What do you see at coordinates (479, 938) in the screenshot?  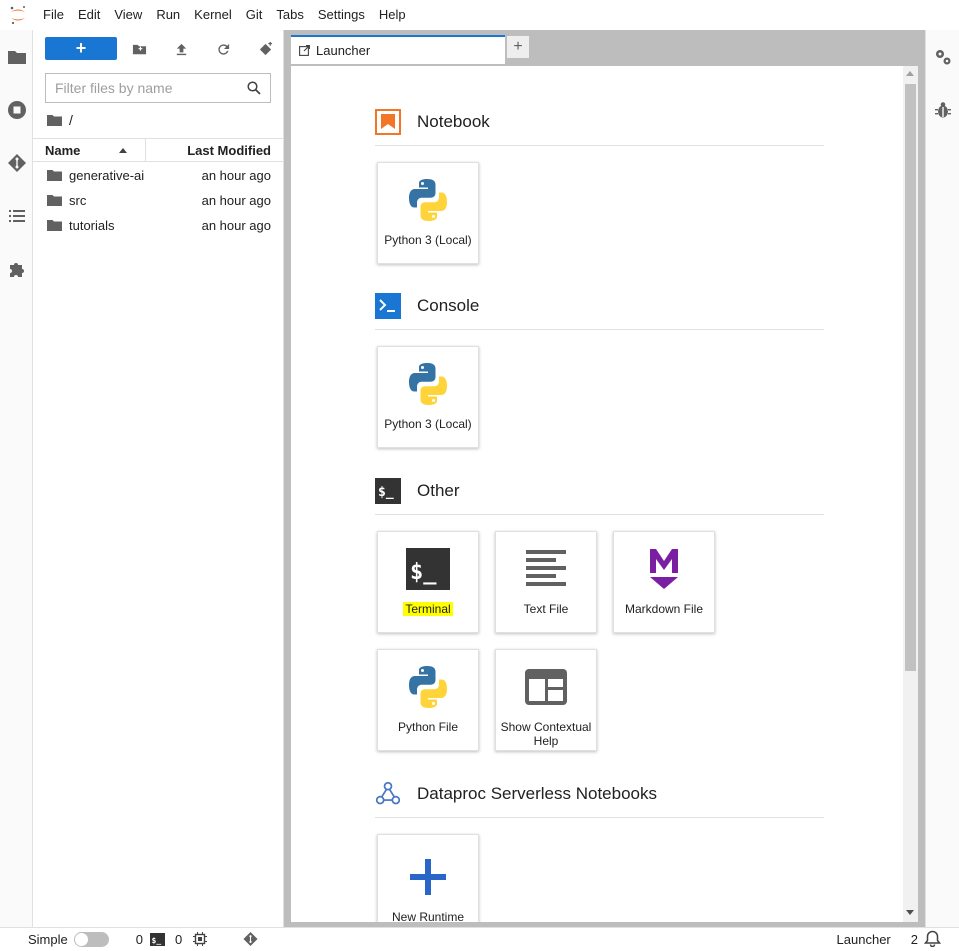 I see `status-bar: Simple 0 $_ 0 Launcher 2` at bounding box center [479, 938].